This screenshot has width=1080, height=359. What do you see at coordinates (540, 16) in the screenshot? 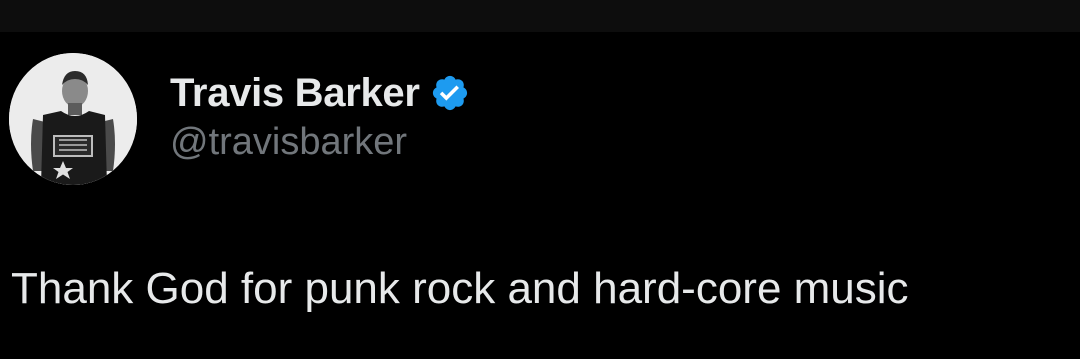
I see `top-bar` at bounding box center [540, 16].